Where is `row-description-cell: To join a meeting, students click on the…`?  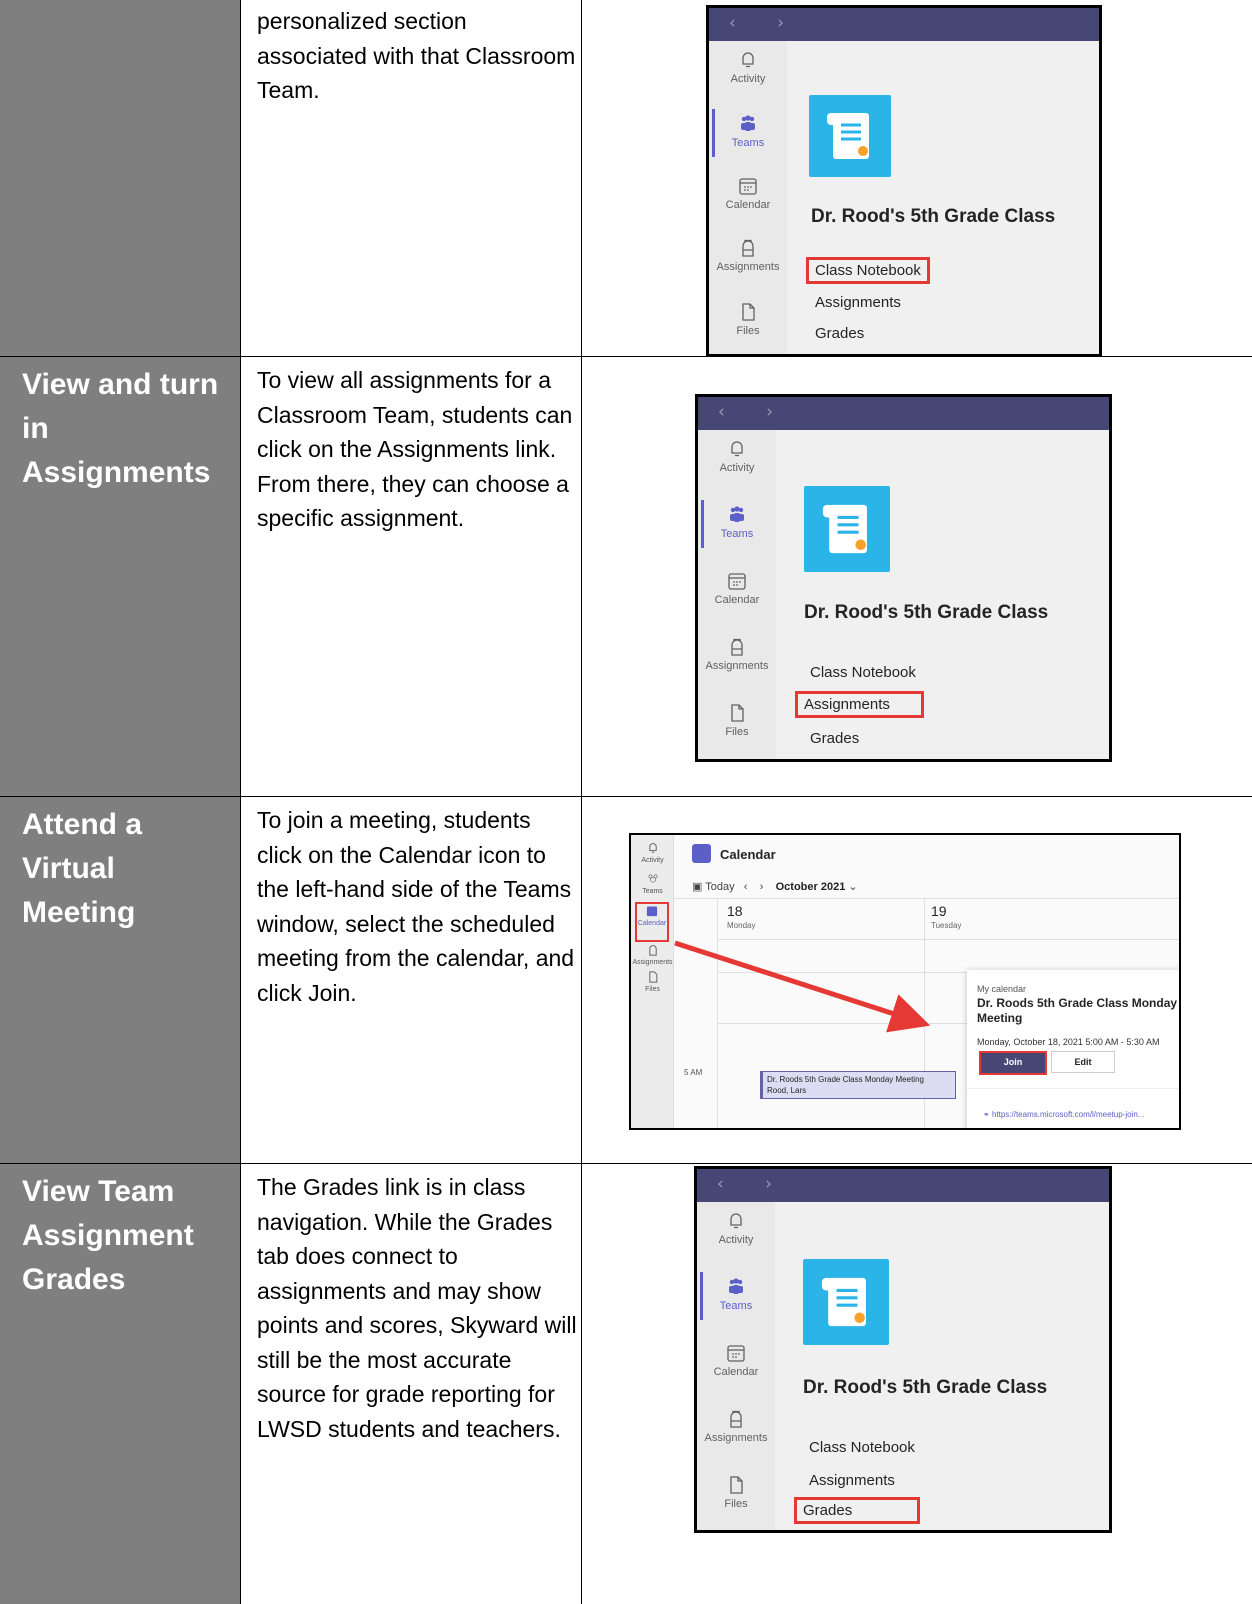 row-description-cell: To join a meeting, students click on the… is located at coordinates (411, 980).